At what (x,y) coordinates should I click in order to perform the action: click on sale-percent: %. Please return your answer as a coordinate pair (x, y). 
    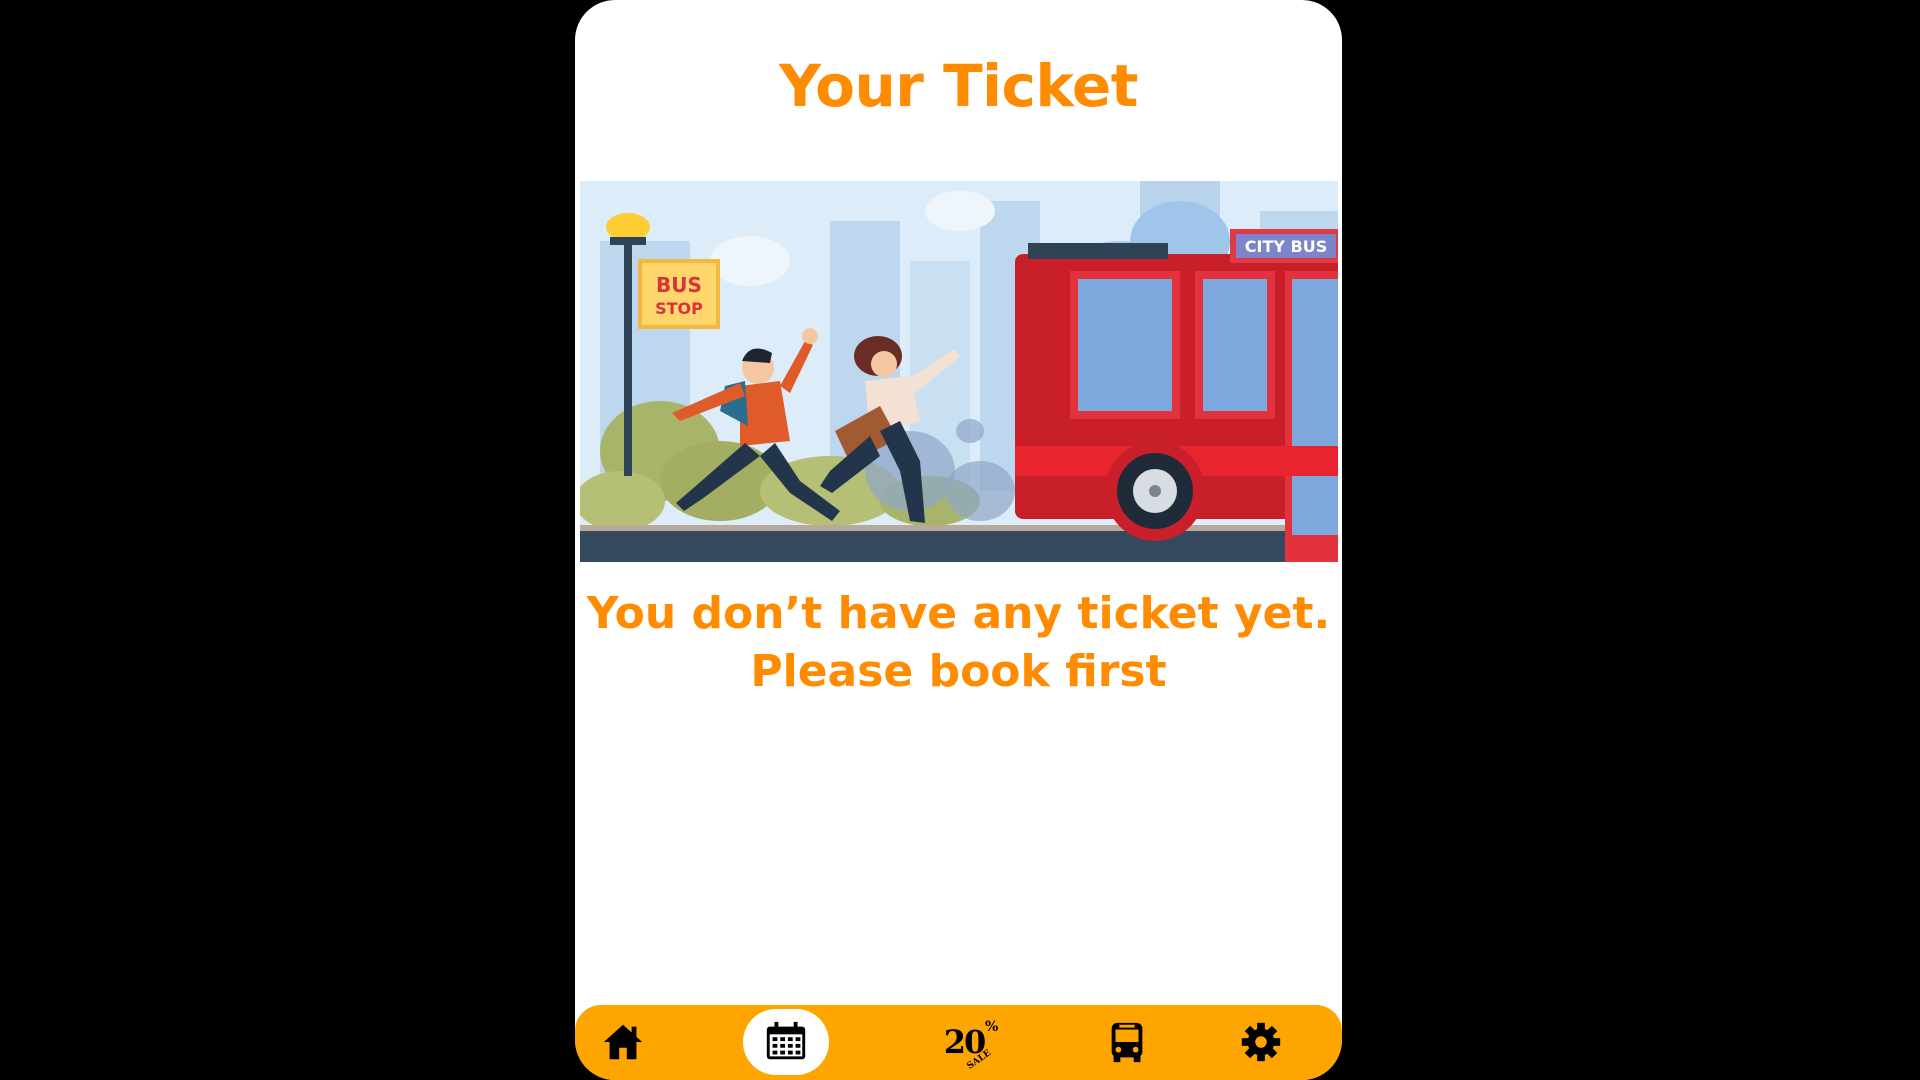
    Looking at the image, I should click on (991, 1027).